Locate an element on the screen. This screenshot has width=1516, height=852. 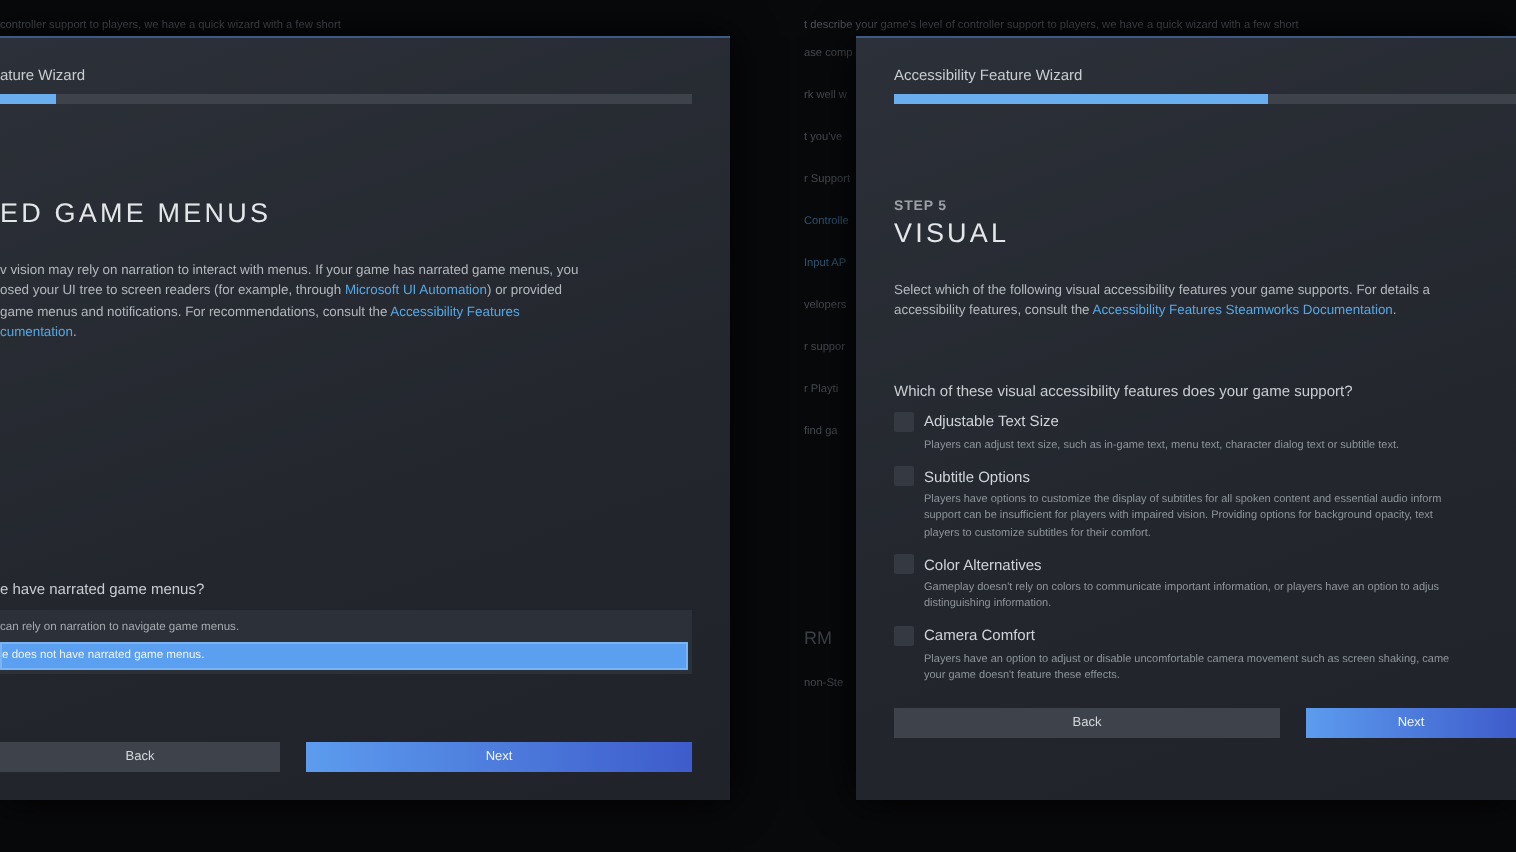
section-heading: VISUAL is located at coordinates (953, 233).